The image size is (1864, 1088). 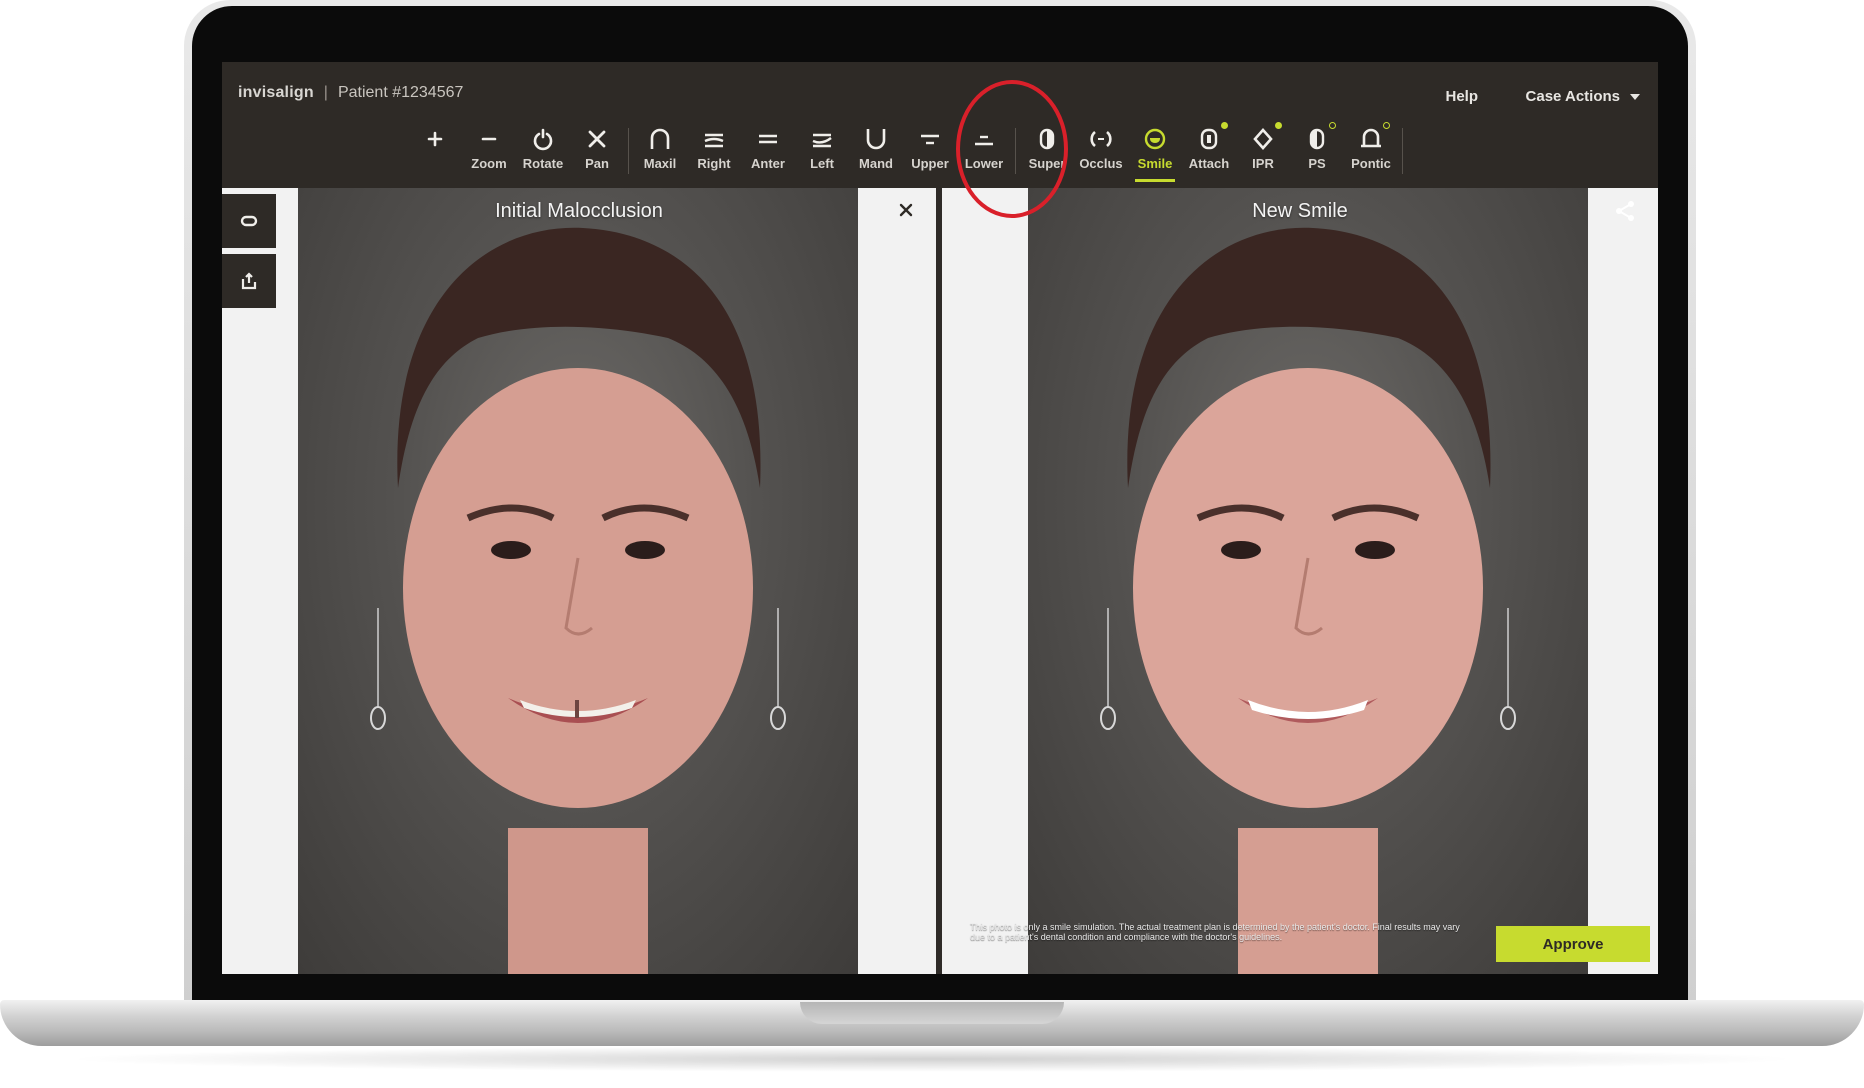 I want to click on upper-jaw-icon, so click(x=930, y=139).